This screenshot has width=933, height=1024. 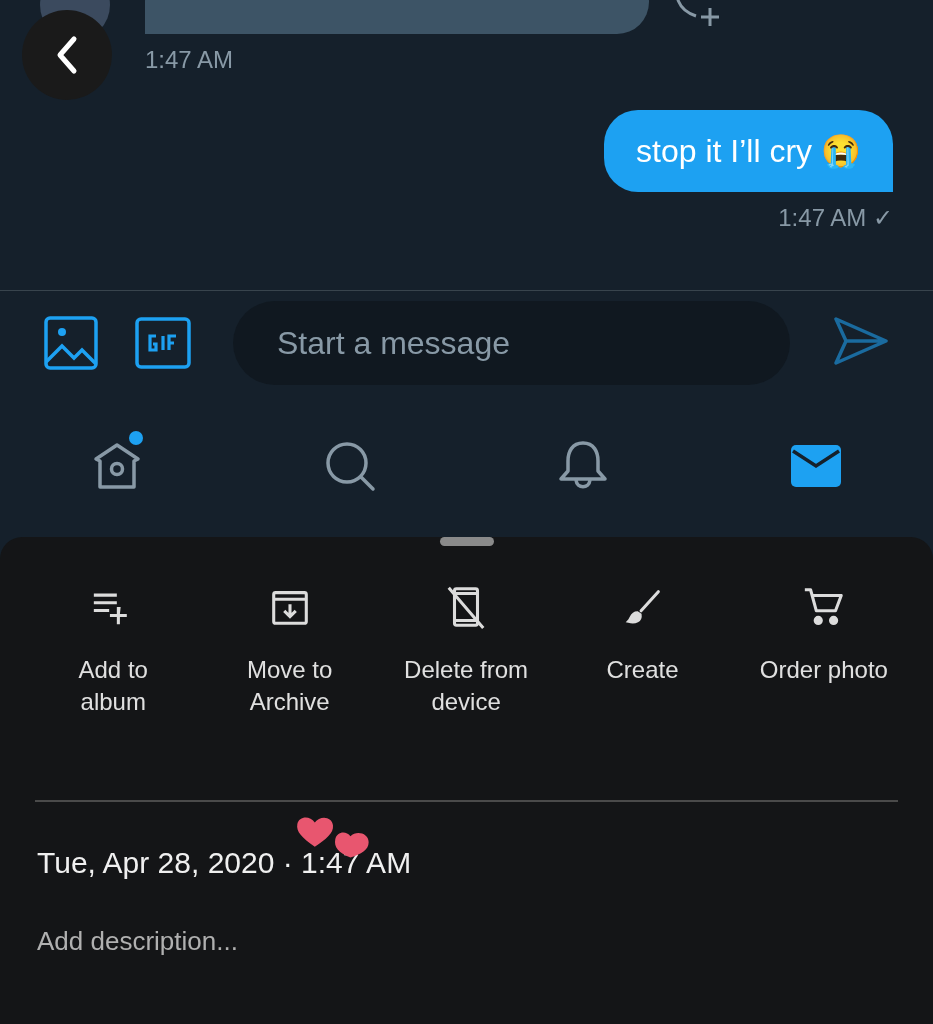 What do you see at coordinates (163, 343) in the screenshot?
I see `gif-icon` at bounding box center [163, 343].